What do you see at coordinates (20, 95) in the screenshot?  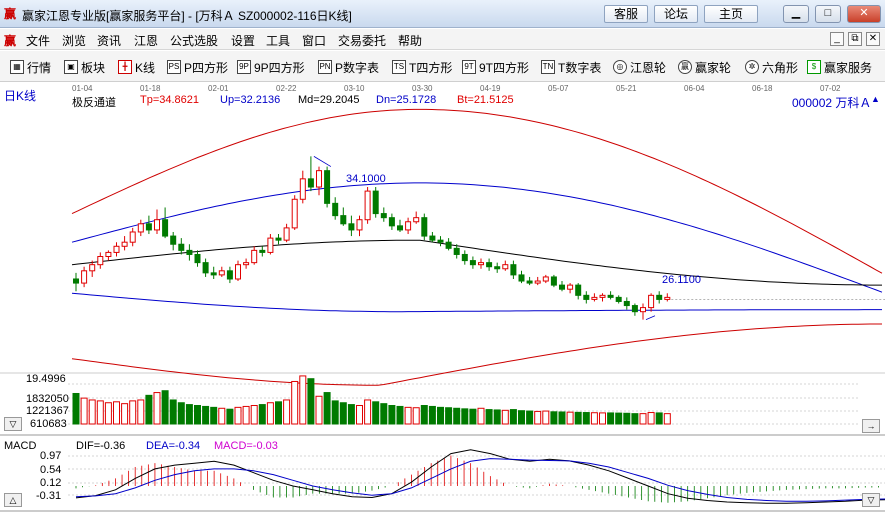 I see `period-label: 日K线` at bounding box center [20, 95].